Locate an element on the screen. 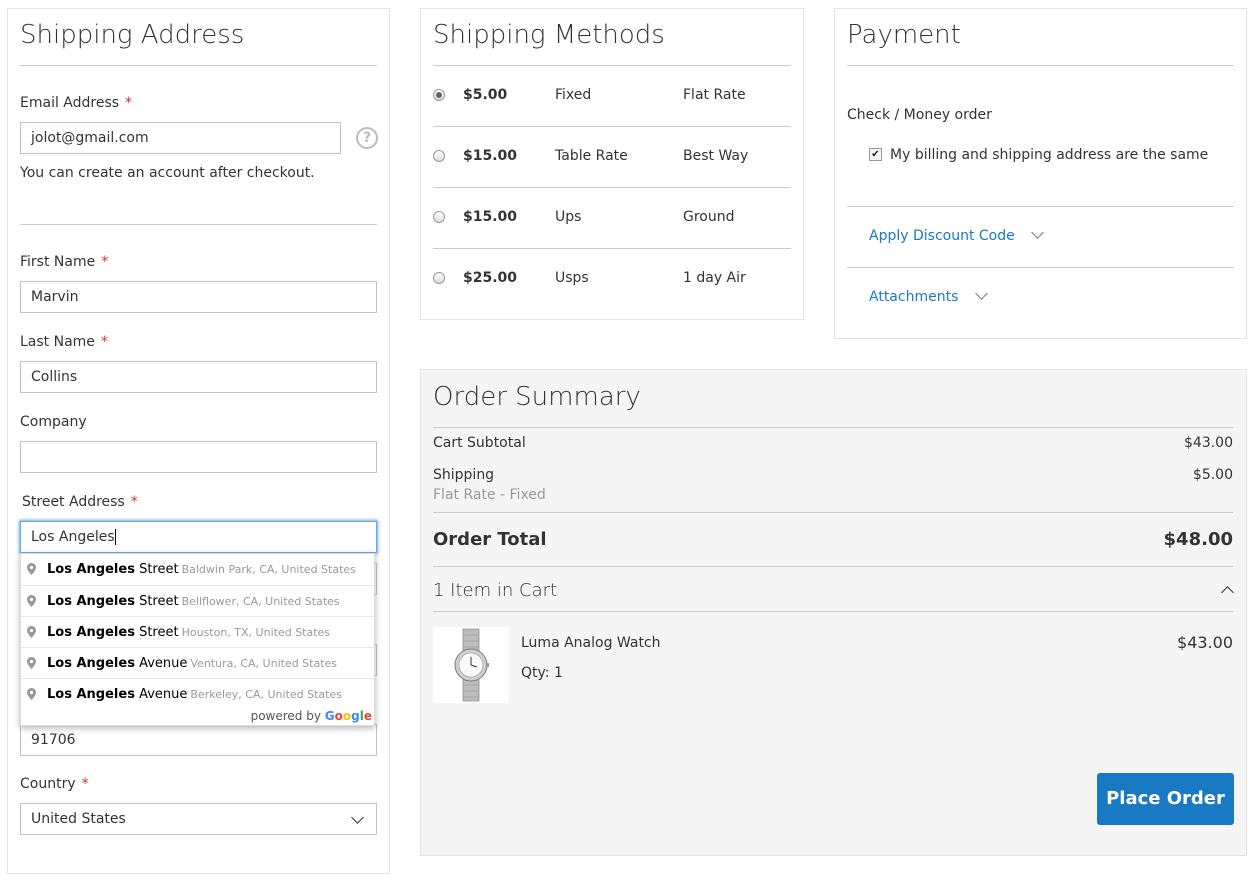  apply-discount-toggle: Apply Discount Code is located at coordinates (957, 235).